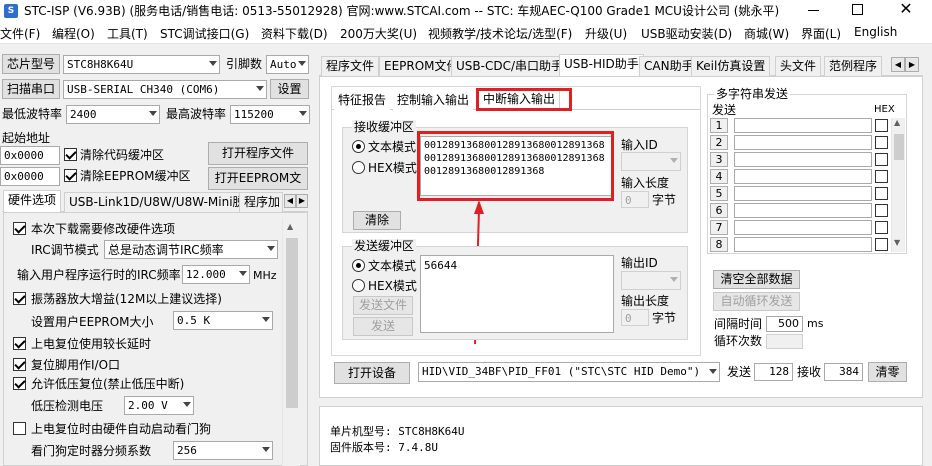  Describe the element at coordinates (19, 228) in the screenshot. I see `reprogram-options-checkbox` at that location.